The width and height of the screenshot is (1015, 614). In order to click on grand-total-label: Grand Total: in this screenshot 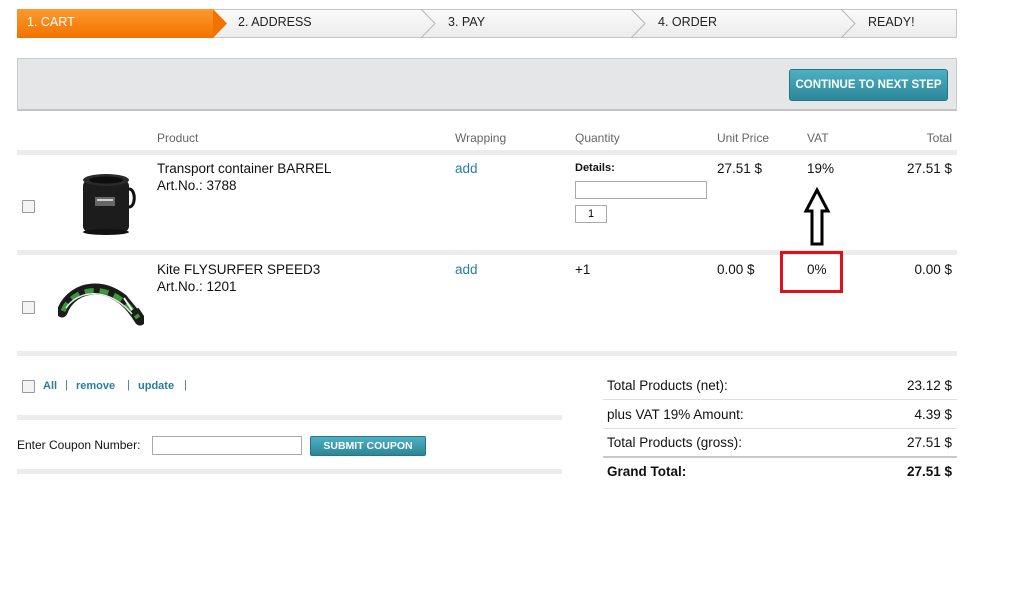, I will do `click(647, 471)`.